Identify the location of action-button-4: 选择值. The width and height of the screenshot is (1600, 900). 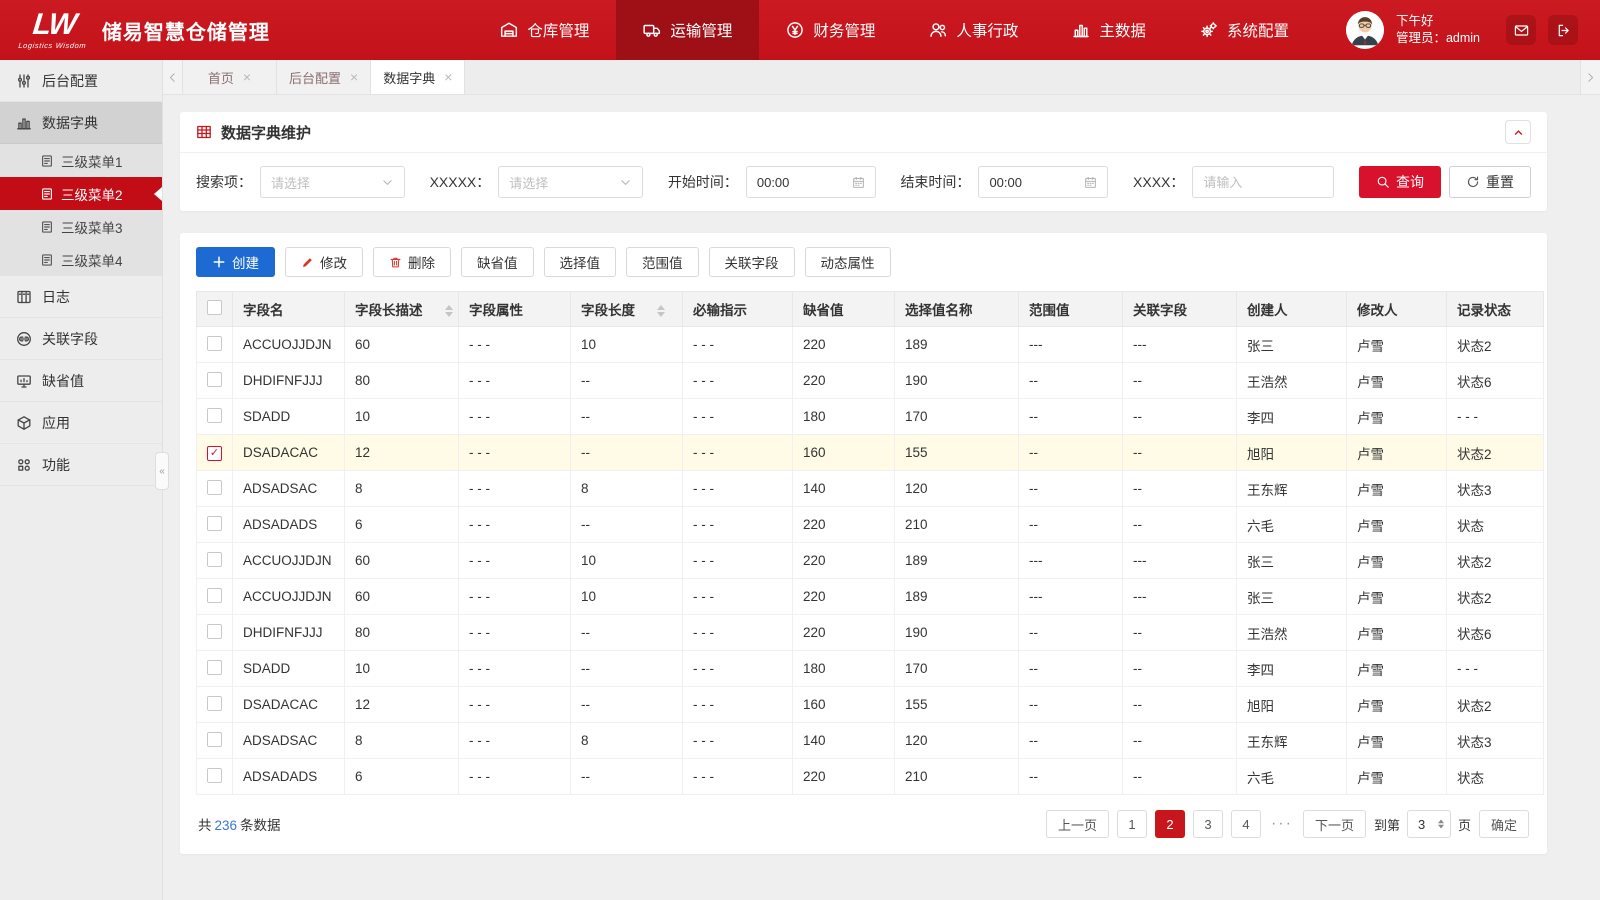
(579, 262).